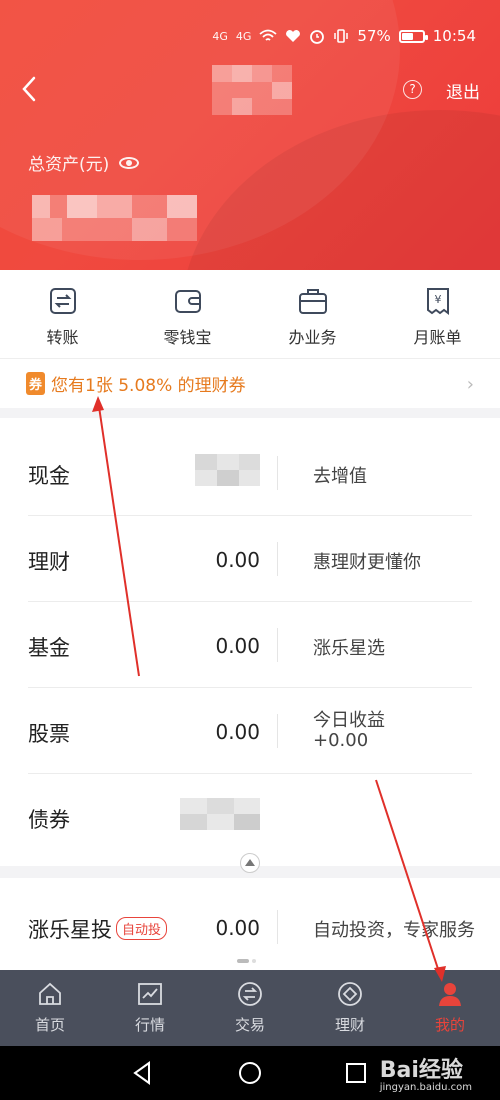  What do you see at coordinates (62, 301) in the screenshot?
I see `transfer-icon` at bounding box center [62, 301].